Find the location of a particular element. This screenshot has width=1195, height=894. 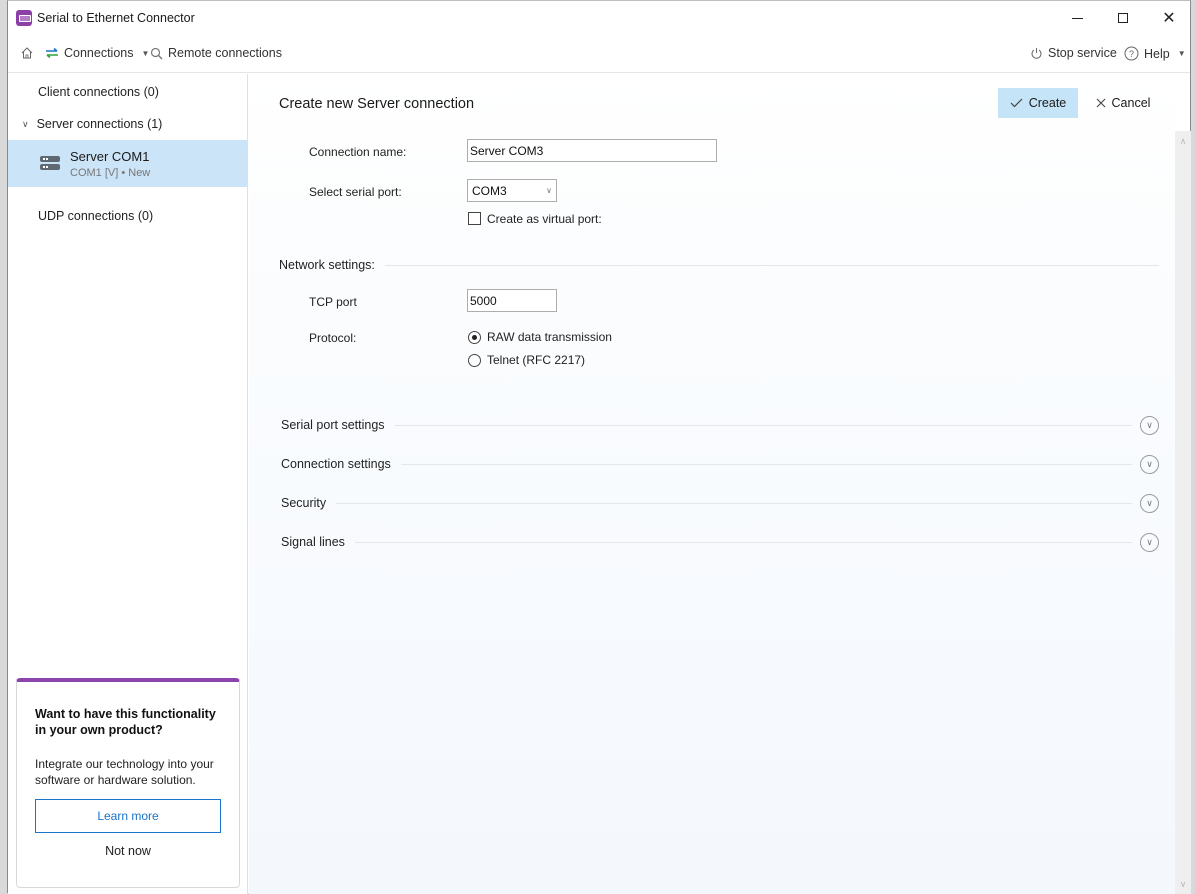

network-settings-section: Network settings: is located at coordinates (719, 265).